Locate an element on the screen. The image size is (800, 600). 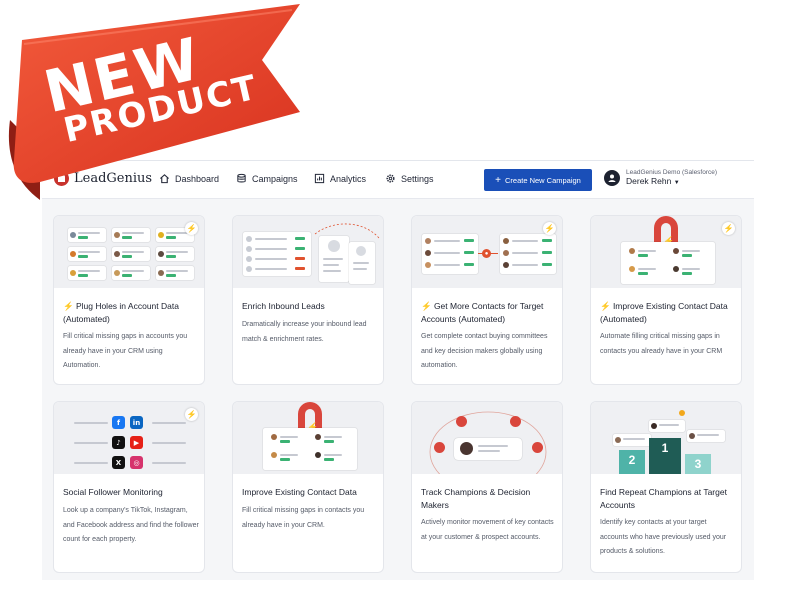
podium-second-label: 2 is located at coordinates (632, 460).